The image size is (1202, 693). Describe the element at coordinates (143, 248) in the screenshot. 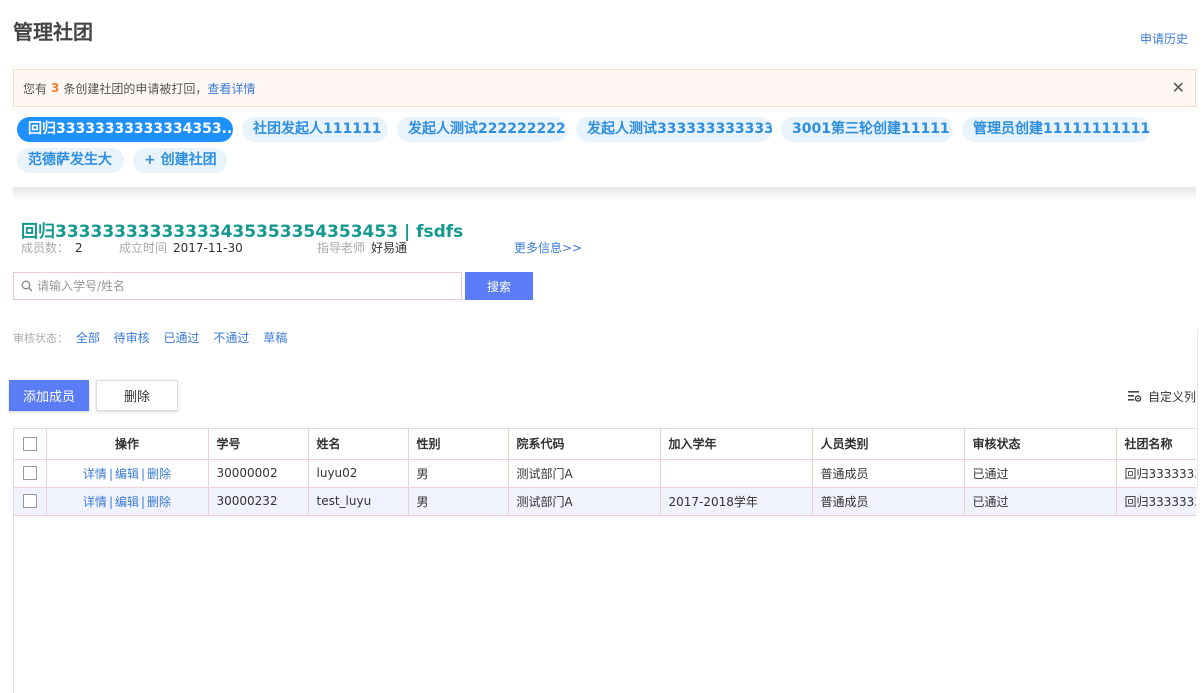

I see `founded-label: 成立时间` at that location.